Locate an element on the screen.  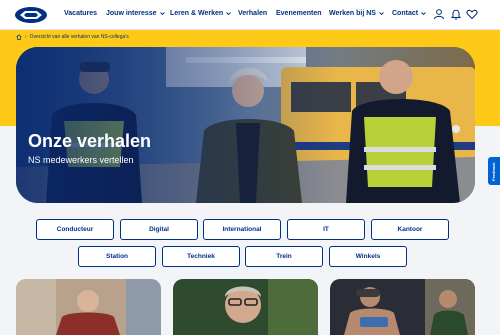
hero-title: Onze verhalen is located at coordinates (90, 141).